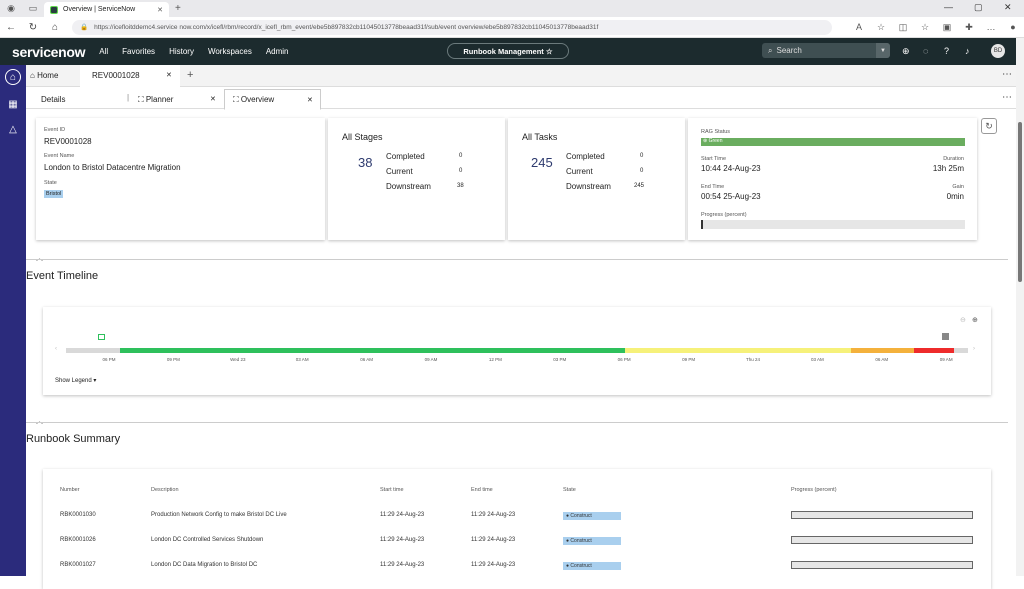  Describe the element at coordinates (101, 337) in the screenshot. I see `start-marker-icon` at that location.